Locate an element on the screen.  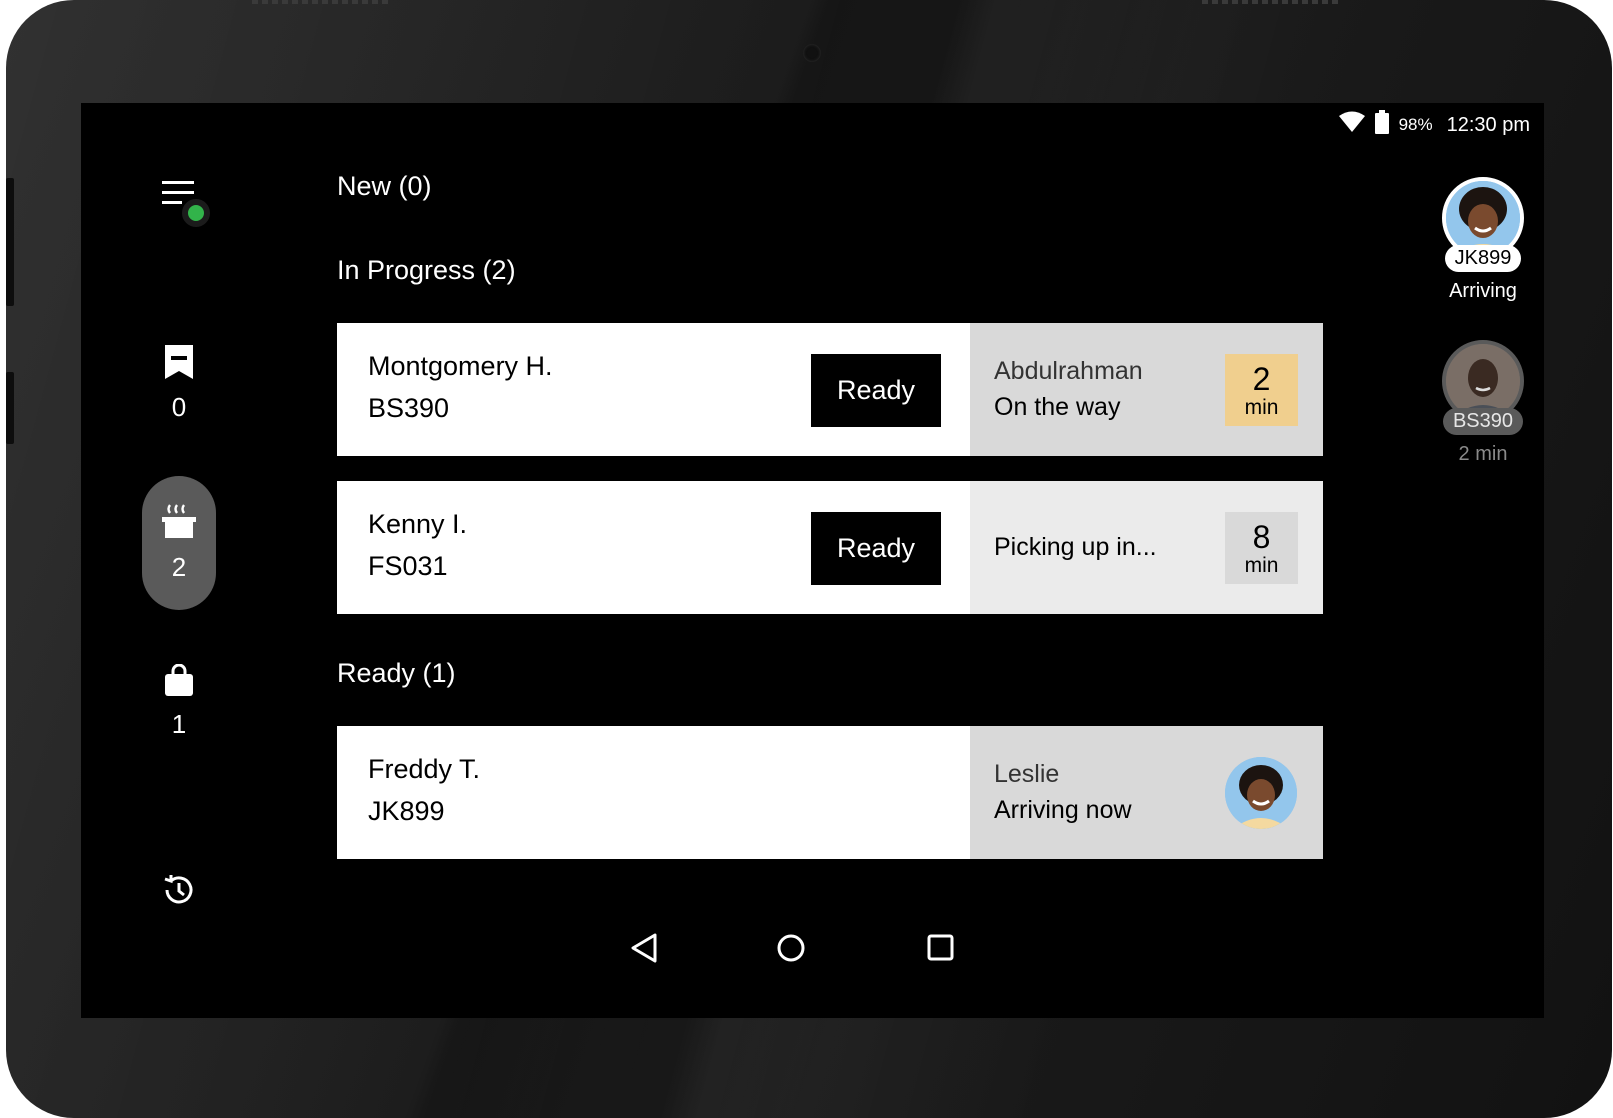
history-icon is located at coordinates (179, 892).